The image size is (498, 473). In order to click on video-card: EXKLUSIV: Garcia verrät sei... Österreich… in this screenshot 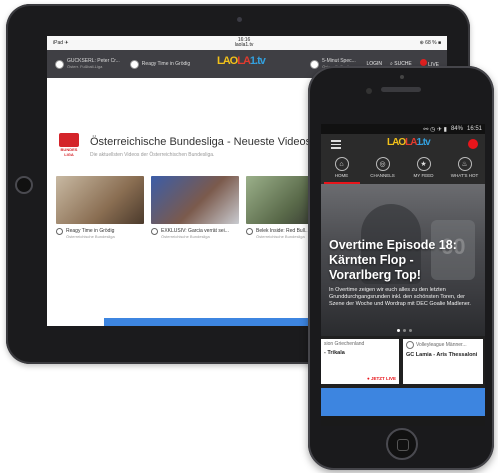, I will do `click(195, 207)`.